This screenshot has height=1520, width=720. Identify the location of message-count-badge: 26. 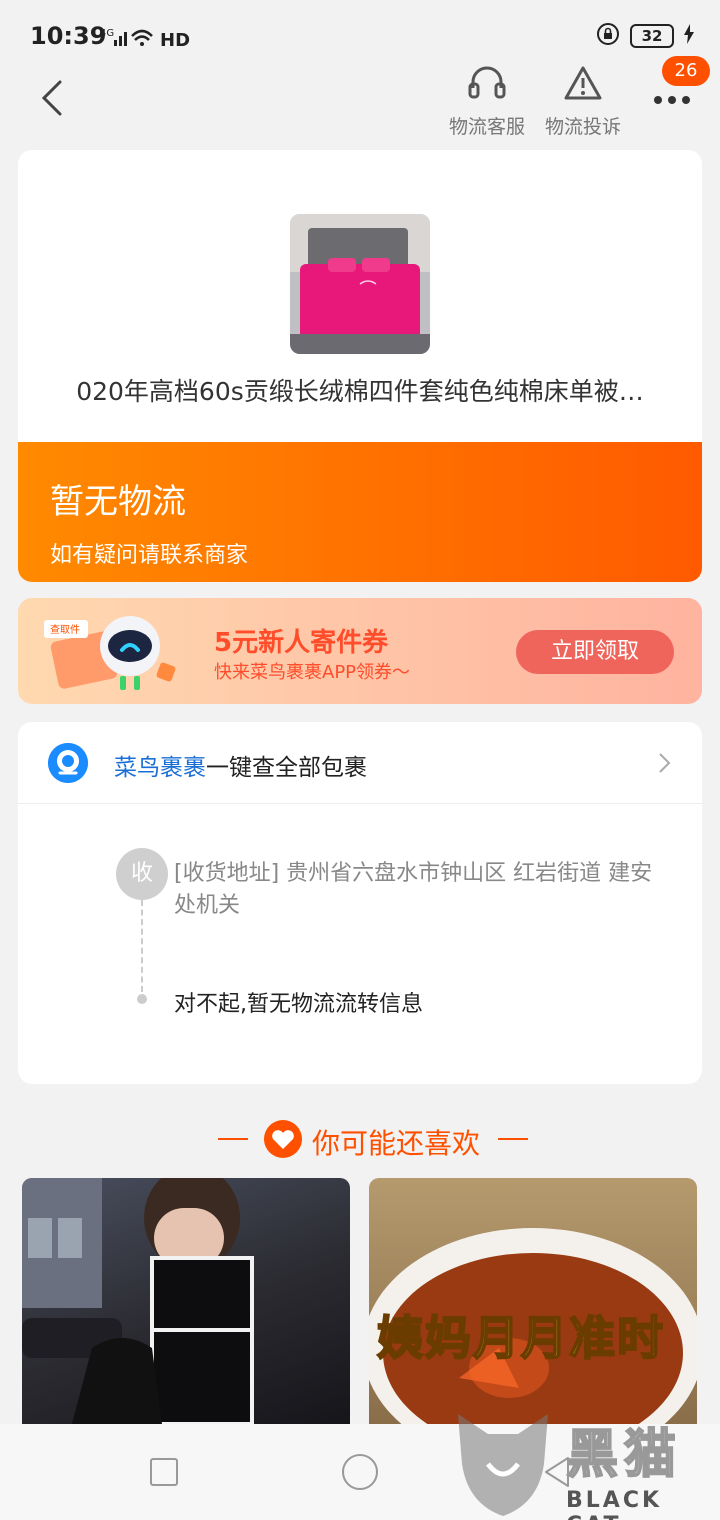
(686, 71).